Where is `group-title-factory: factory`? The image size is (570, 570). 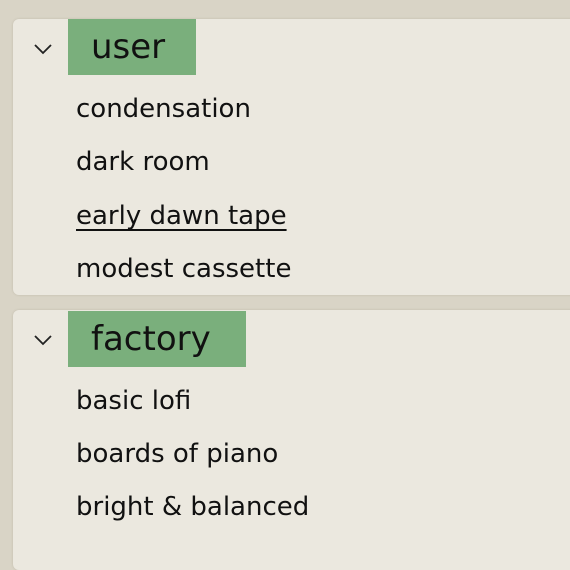
group-title-factory: factory is located at coordinates (157, 339).